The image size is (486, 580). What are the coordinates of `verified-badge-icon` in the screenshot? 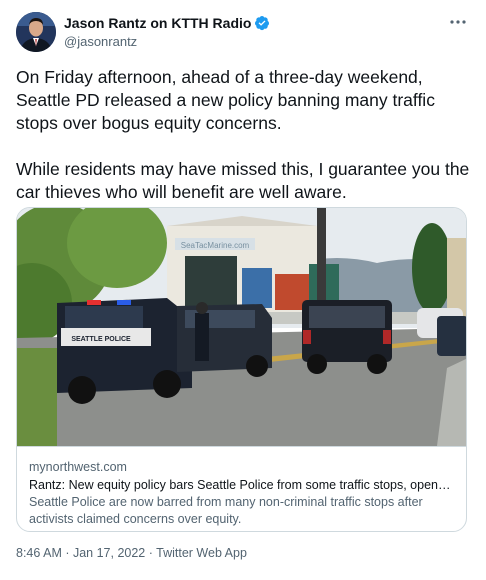 It's located at (262, 23).